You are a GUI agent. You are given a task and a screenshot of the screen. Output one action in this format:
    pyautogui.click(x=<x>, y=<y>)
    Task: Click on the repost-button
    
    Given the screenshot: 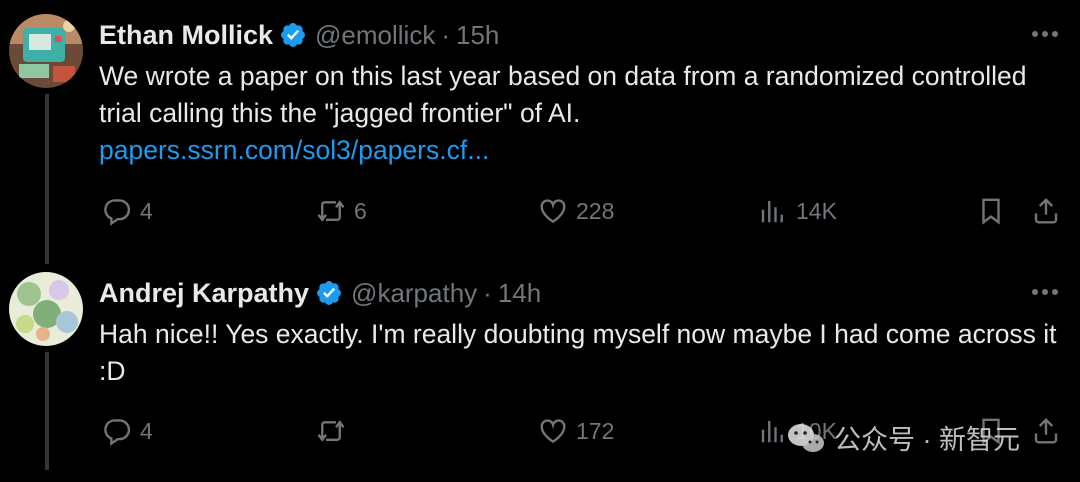 What is the action you would take?
    pyautogui.click(x=335, y=431)
    